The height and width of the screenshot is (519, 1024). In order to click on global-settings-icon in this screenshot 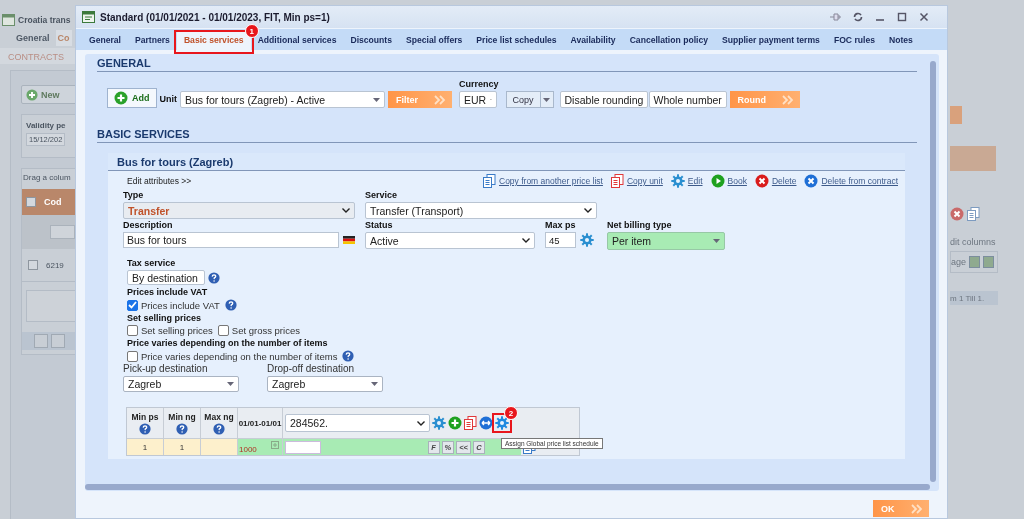, I will do `click(502, 423)`.